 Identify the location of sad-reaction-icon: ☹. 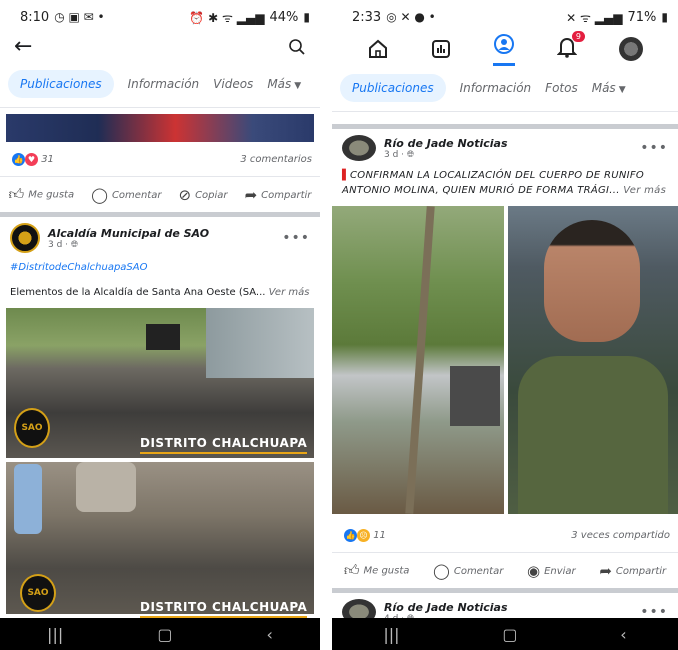
(363, 535).